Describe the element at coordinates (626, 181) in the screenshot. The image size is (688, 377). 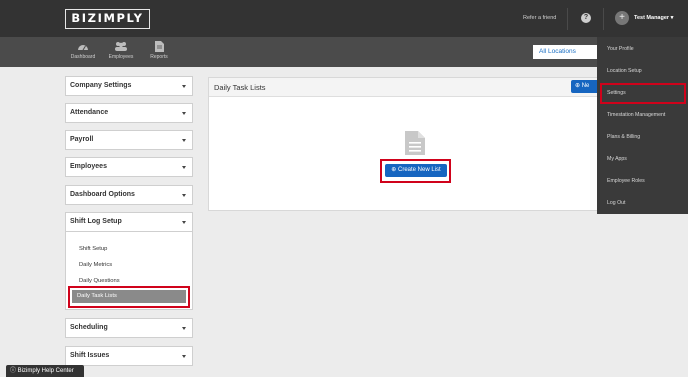
I see `menu-item-employee-roles: Employee Roles` at that location.